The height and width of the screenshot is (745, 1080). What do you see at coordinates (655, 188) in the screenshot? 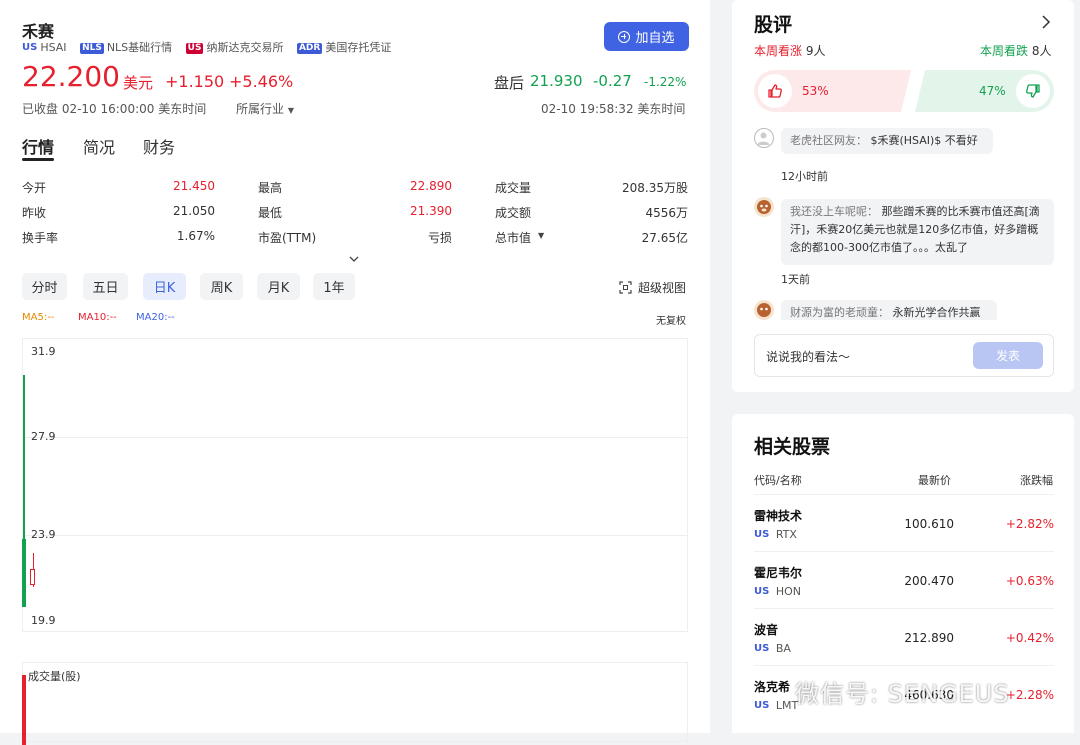
I see `quote-value: 208.35万股` at bounding box center [655, 188].